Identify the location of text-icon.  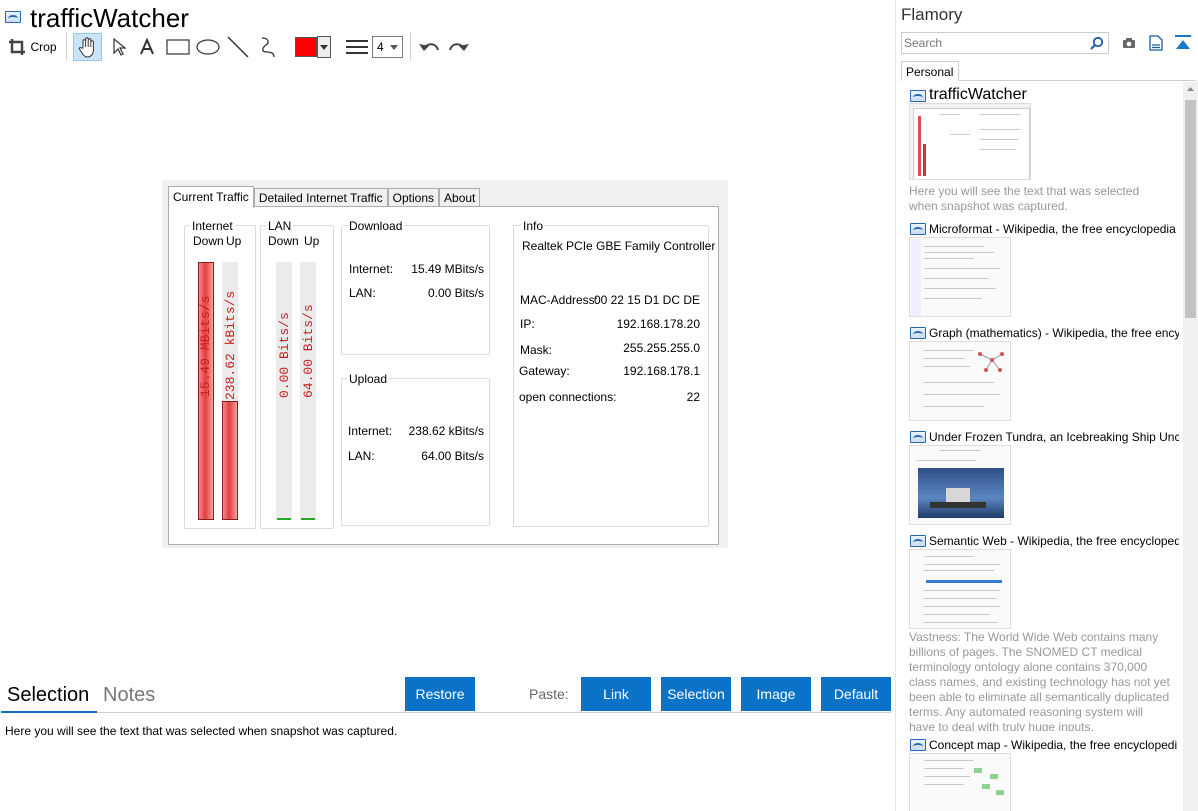
(147, 46).